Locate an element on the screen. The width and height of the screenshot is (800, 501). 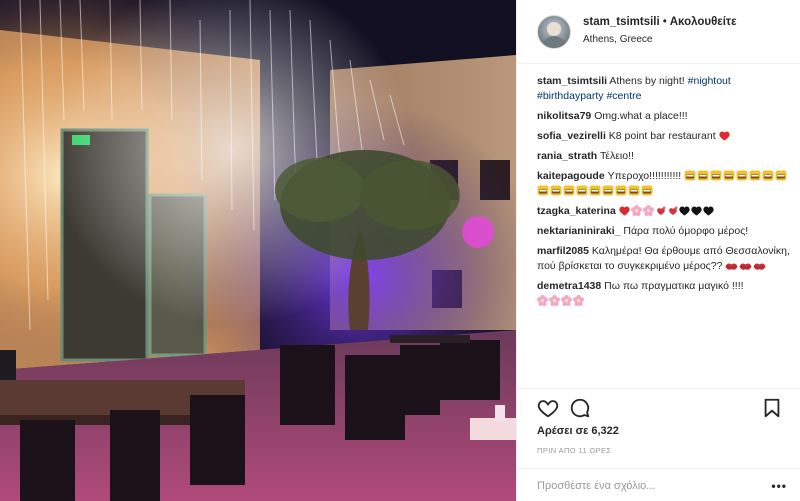
likes-count: Αρέσει σε 6,322 is located at coordinates (578, 431).